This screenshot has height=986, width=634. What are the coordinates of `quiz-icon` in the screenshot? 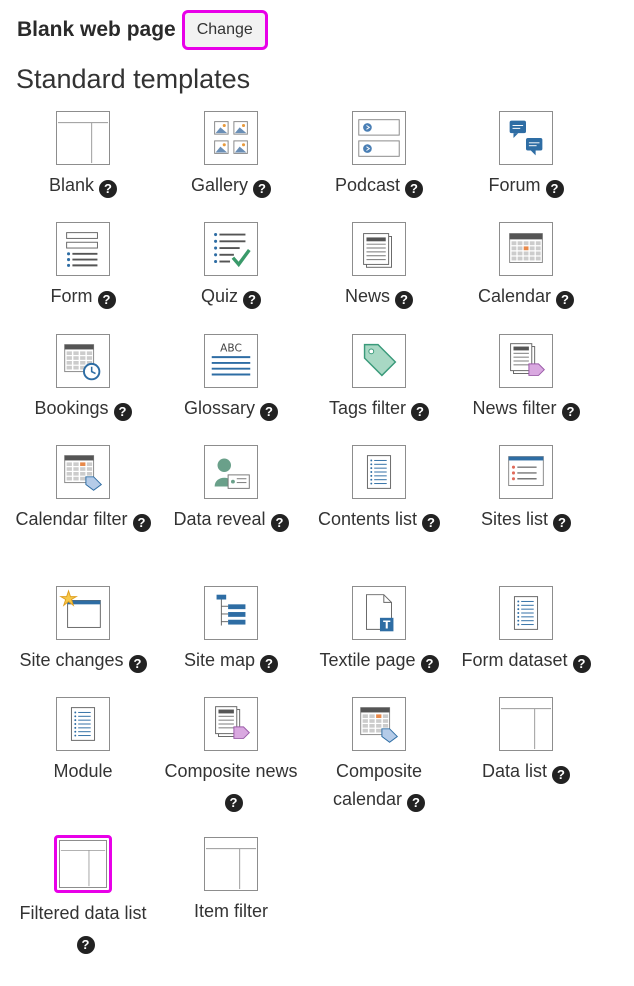 It's located at (231, 249).